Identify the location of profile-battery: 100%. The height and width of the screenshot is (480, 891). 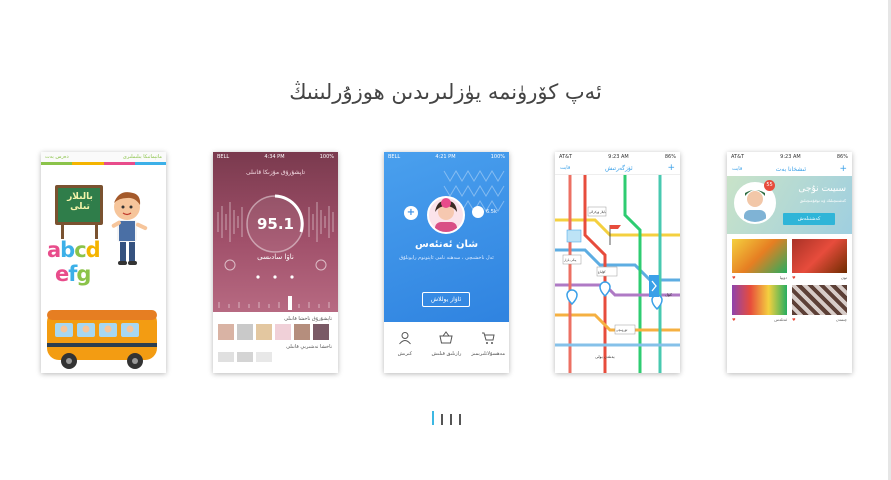
(497, 157).